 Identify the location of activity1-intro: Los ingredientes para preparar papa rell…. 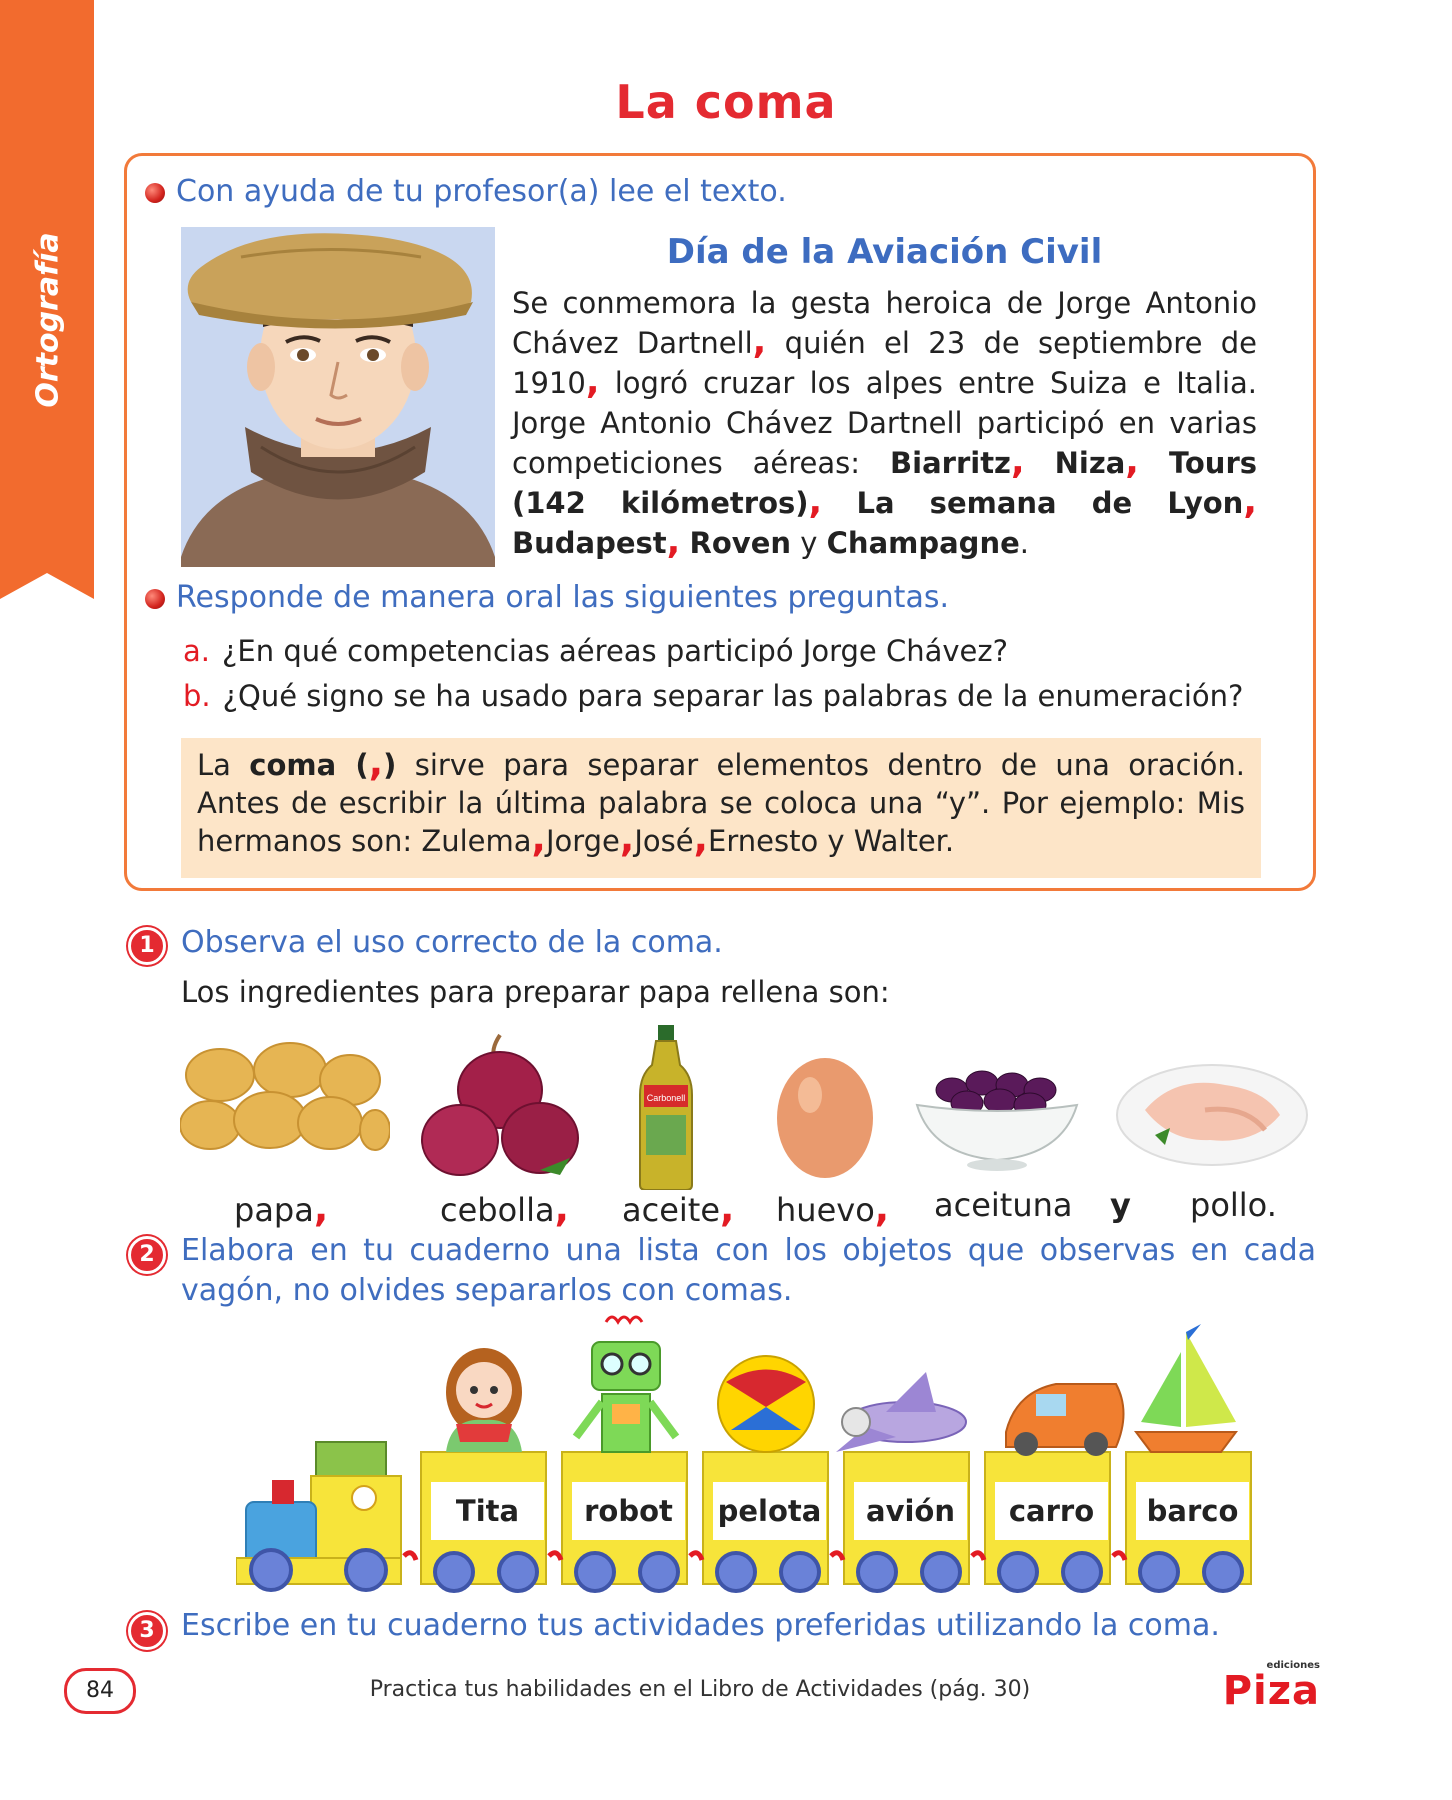
(535, 992).